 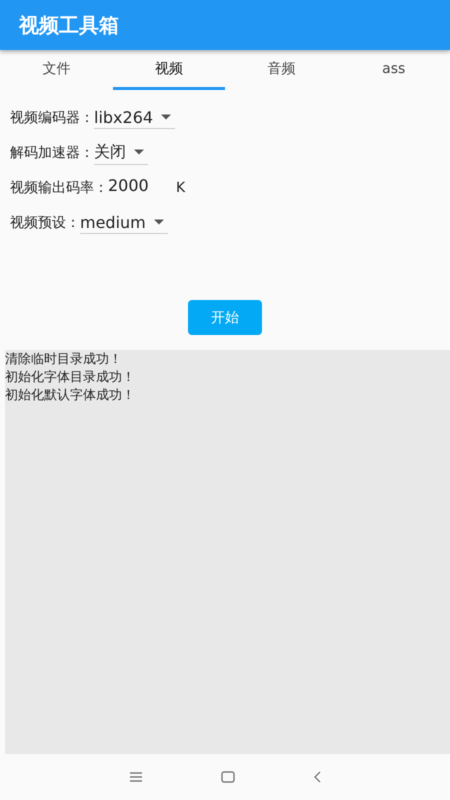 I want to click on log-line: 初始化字体目录成功！, so click(x=70, y=378).